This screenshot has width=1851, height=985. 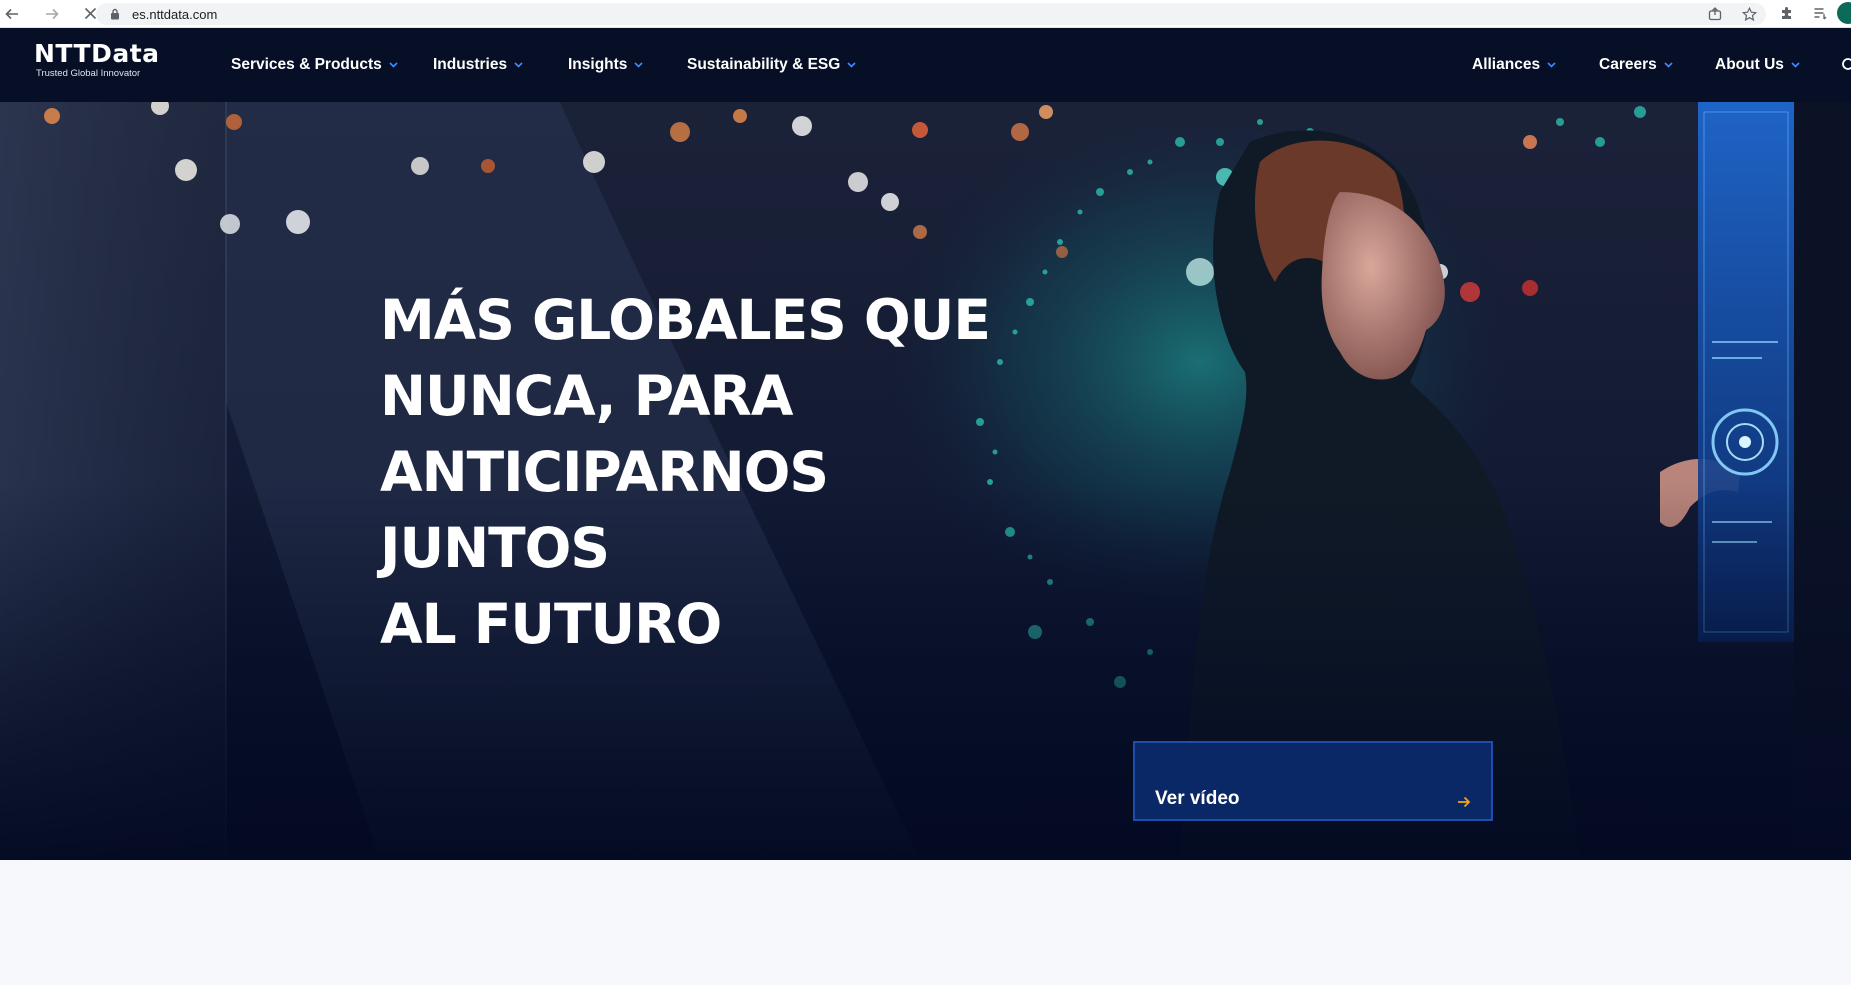 What do you see at coordinates (306, 64) in the screenshot?
I see `nav-label: Services & Products` at bounding box center [306, 64].